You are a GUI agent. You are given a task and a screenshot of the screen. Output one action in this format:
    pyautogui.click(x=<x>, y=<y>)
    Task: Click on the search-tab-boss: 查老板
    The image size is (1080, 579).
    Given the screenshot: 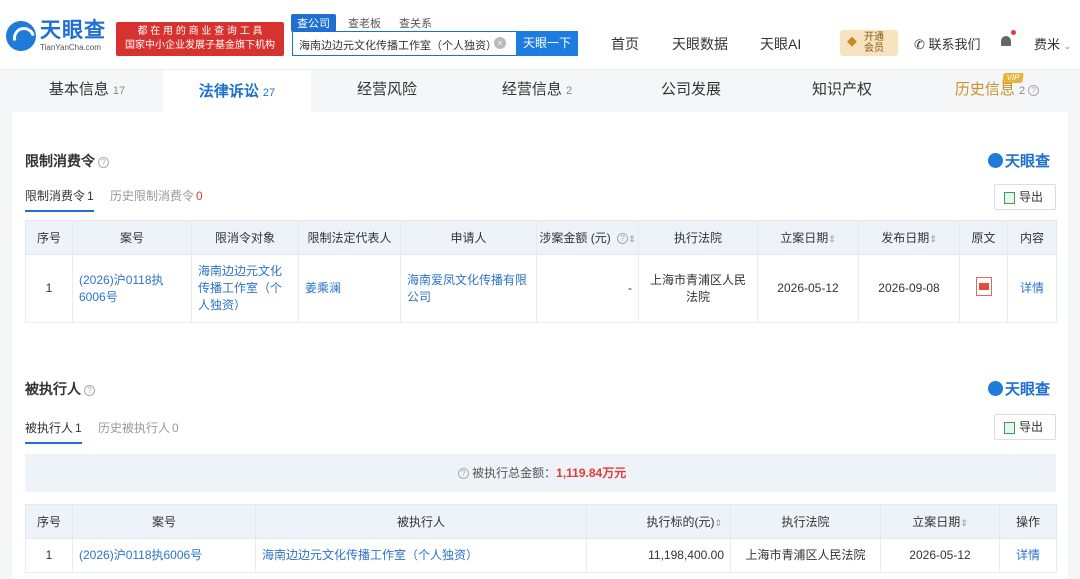 What is the action you would take?
    pyautogui.click(x=364, y=23)
    